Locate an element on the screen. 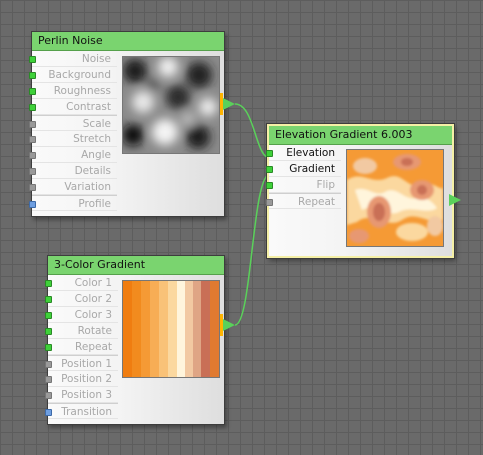 The height and width of the screenshot is (455, 483). port-angle: Angle is located at coordinates (73, 155).